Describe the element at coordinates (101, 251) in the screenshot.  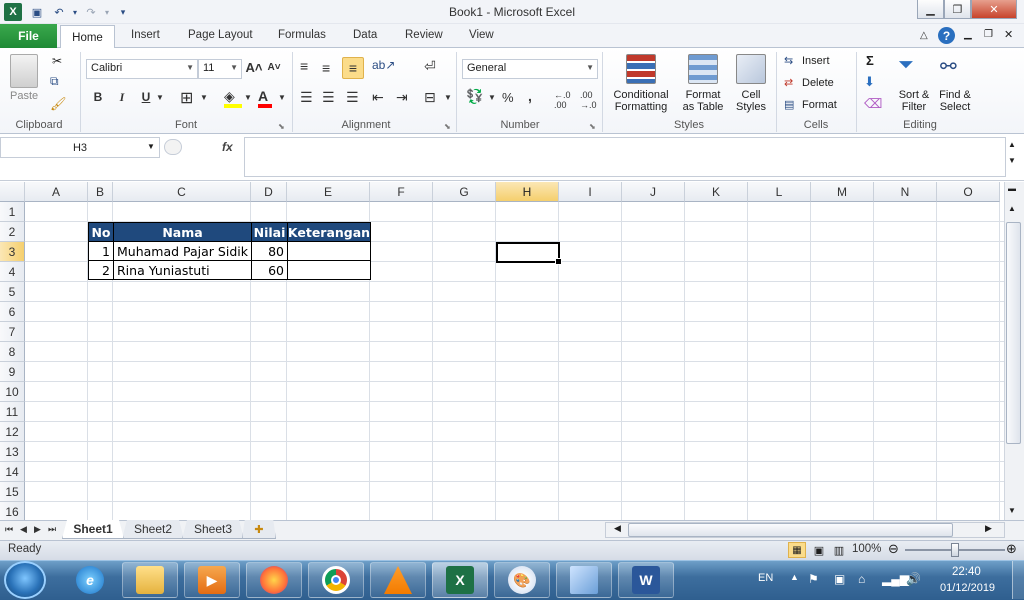
I see `table-cell-no: 1` at that location.